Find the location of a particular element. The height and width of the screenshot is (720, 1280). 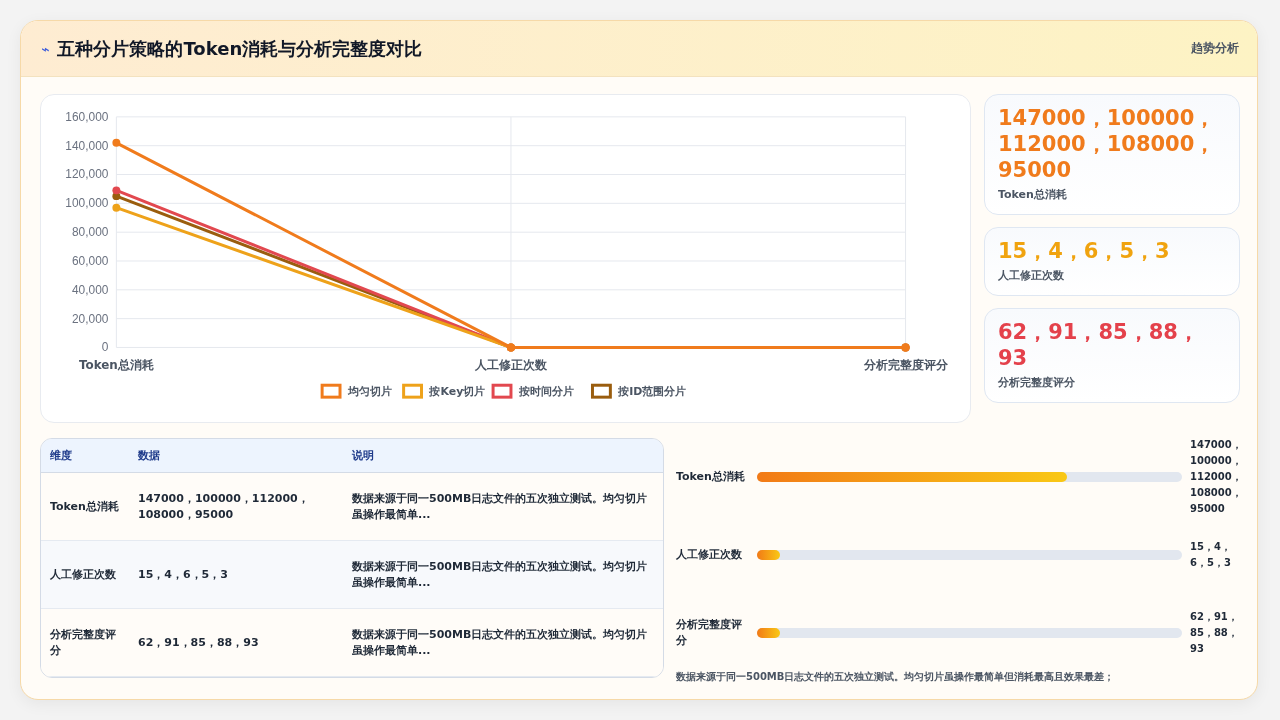

y-tick-label: 20,000 is located at coordinates (90, 318).